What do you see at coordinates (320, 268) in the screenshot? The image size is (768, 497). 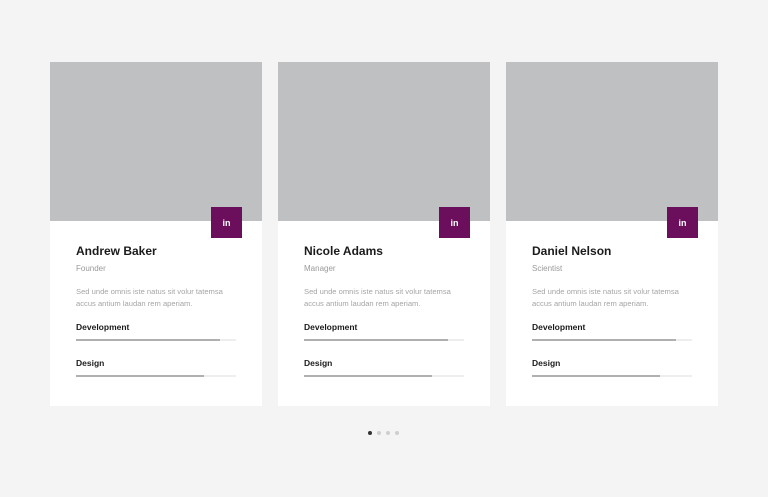 I see `member-role: Manager` at bounding box center [320, 268].